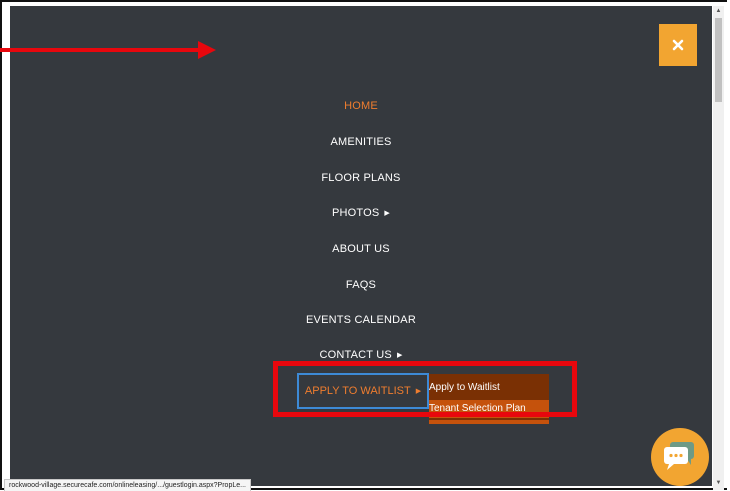  I want to click on submenu-divider, so click(489, 422).